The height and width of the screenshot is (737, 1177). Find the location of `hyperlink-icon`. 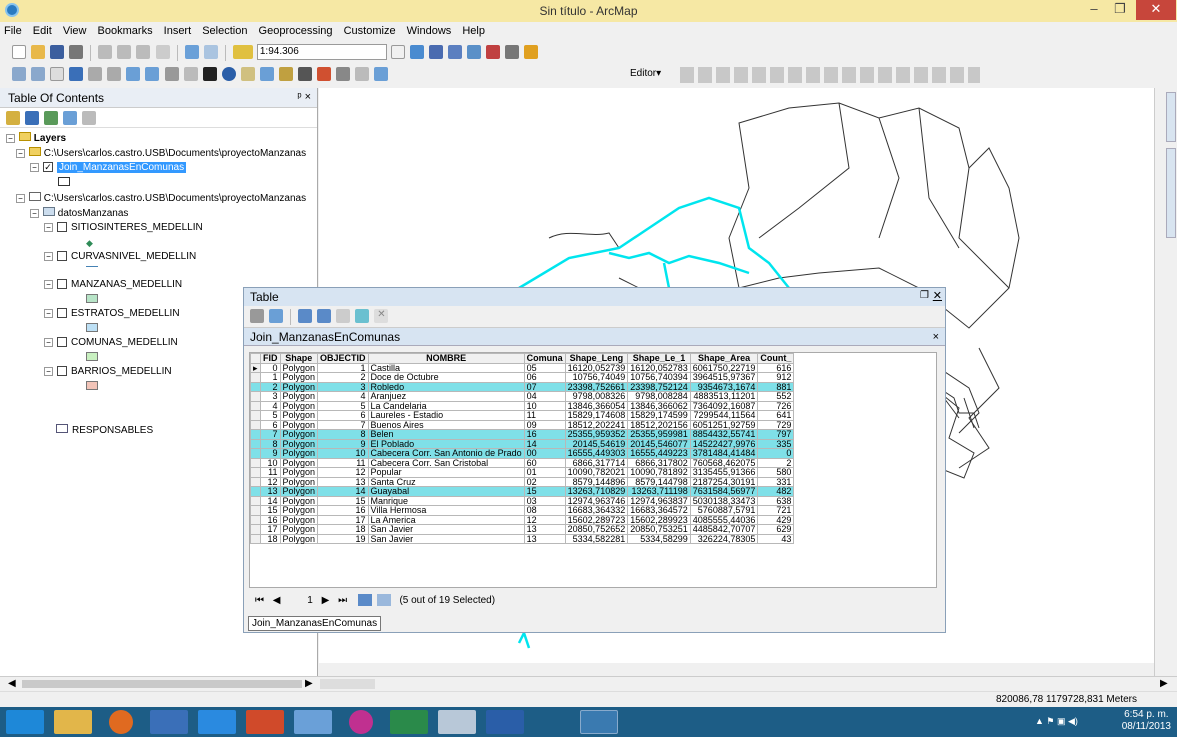

hyperlink-icon is located at coordinates (247, 74).